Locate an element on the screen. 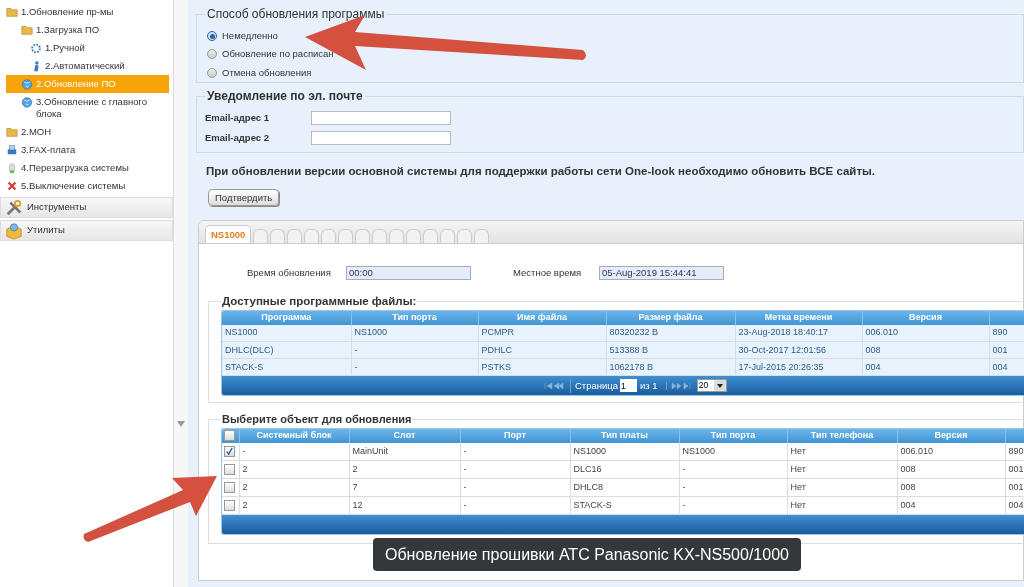  sidebar-section-button: Утилиты is located at coordinates (86, 230).